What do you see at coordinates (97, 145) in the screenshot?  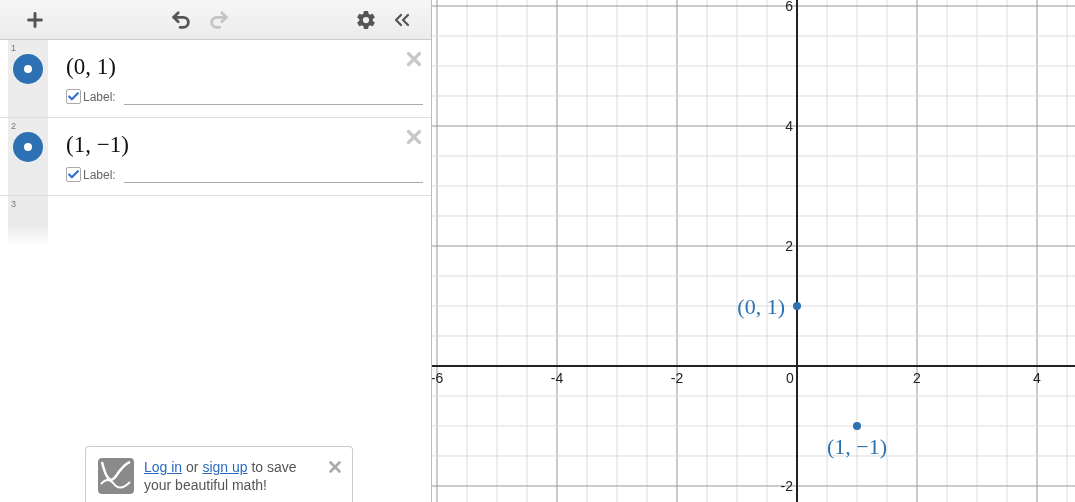 I see `expression-text: (1, −1)` at bounding box center [97, 145].